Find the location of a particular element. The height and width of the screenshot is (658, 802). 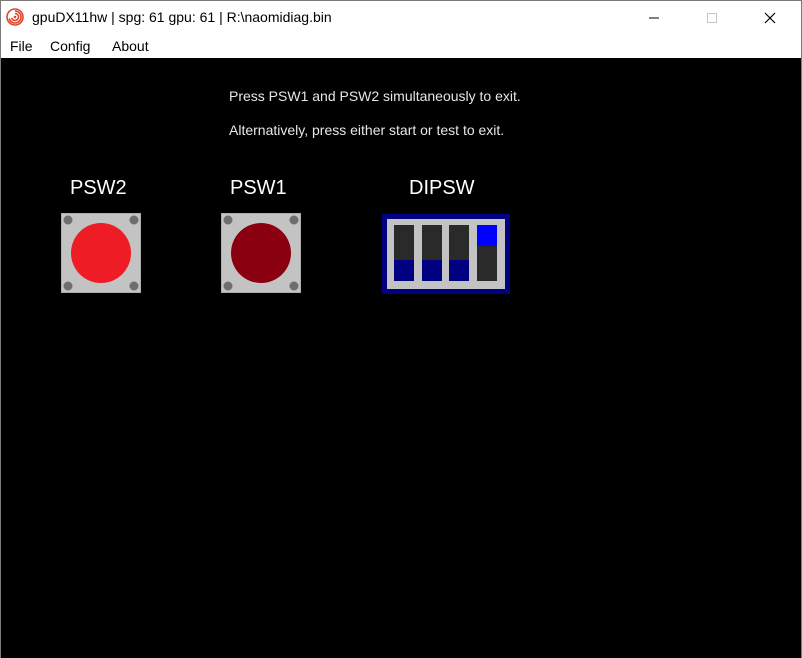

close-button is located at coordinates (770, 17).